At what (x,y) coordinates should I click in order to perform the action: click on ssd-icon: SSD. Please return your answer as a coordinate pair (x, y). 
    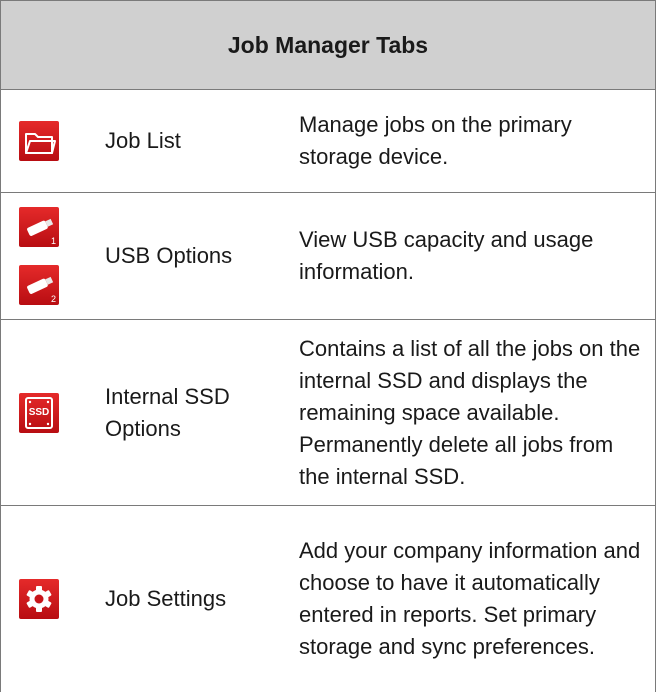
    Looking at the image, I should click on (39, 412).